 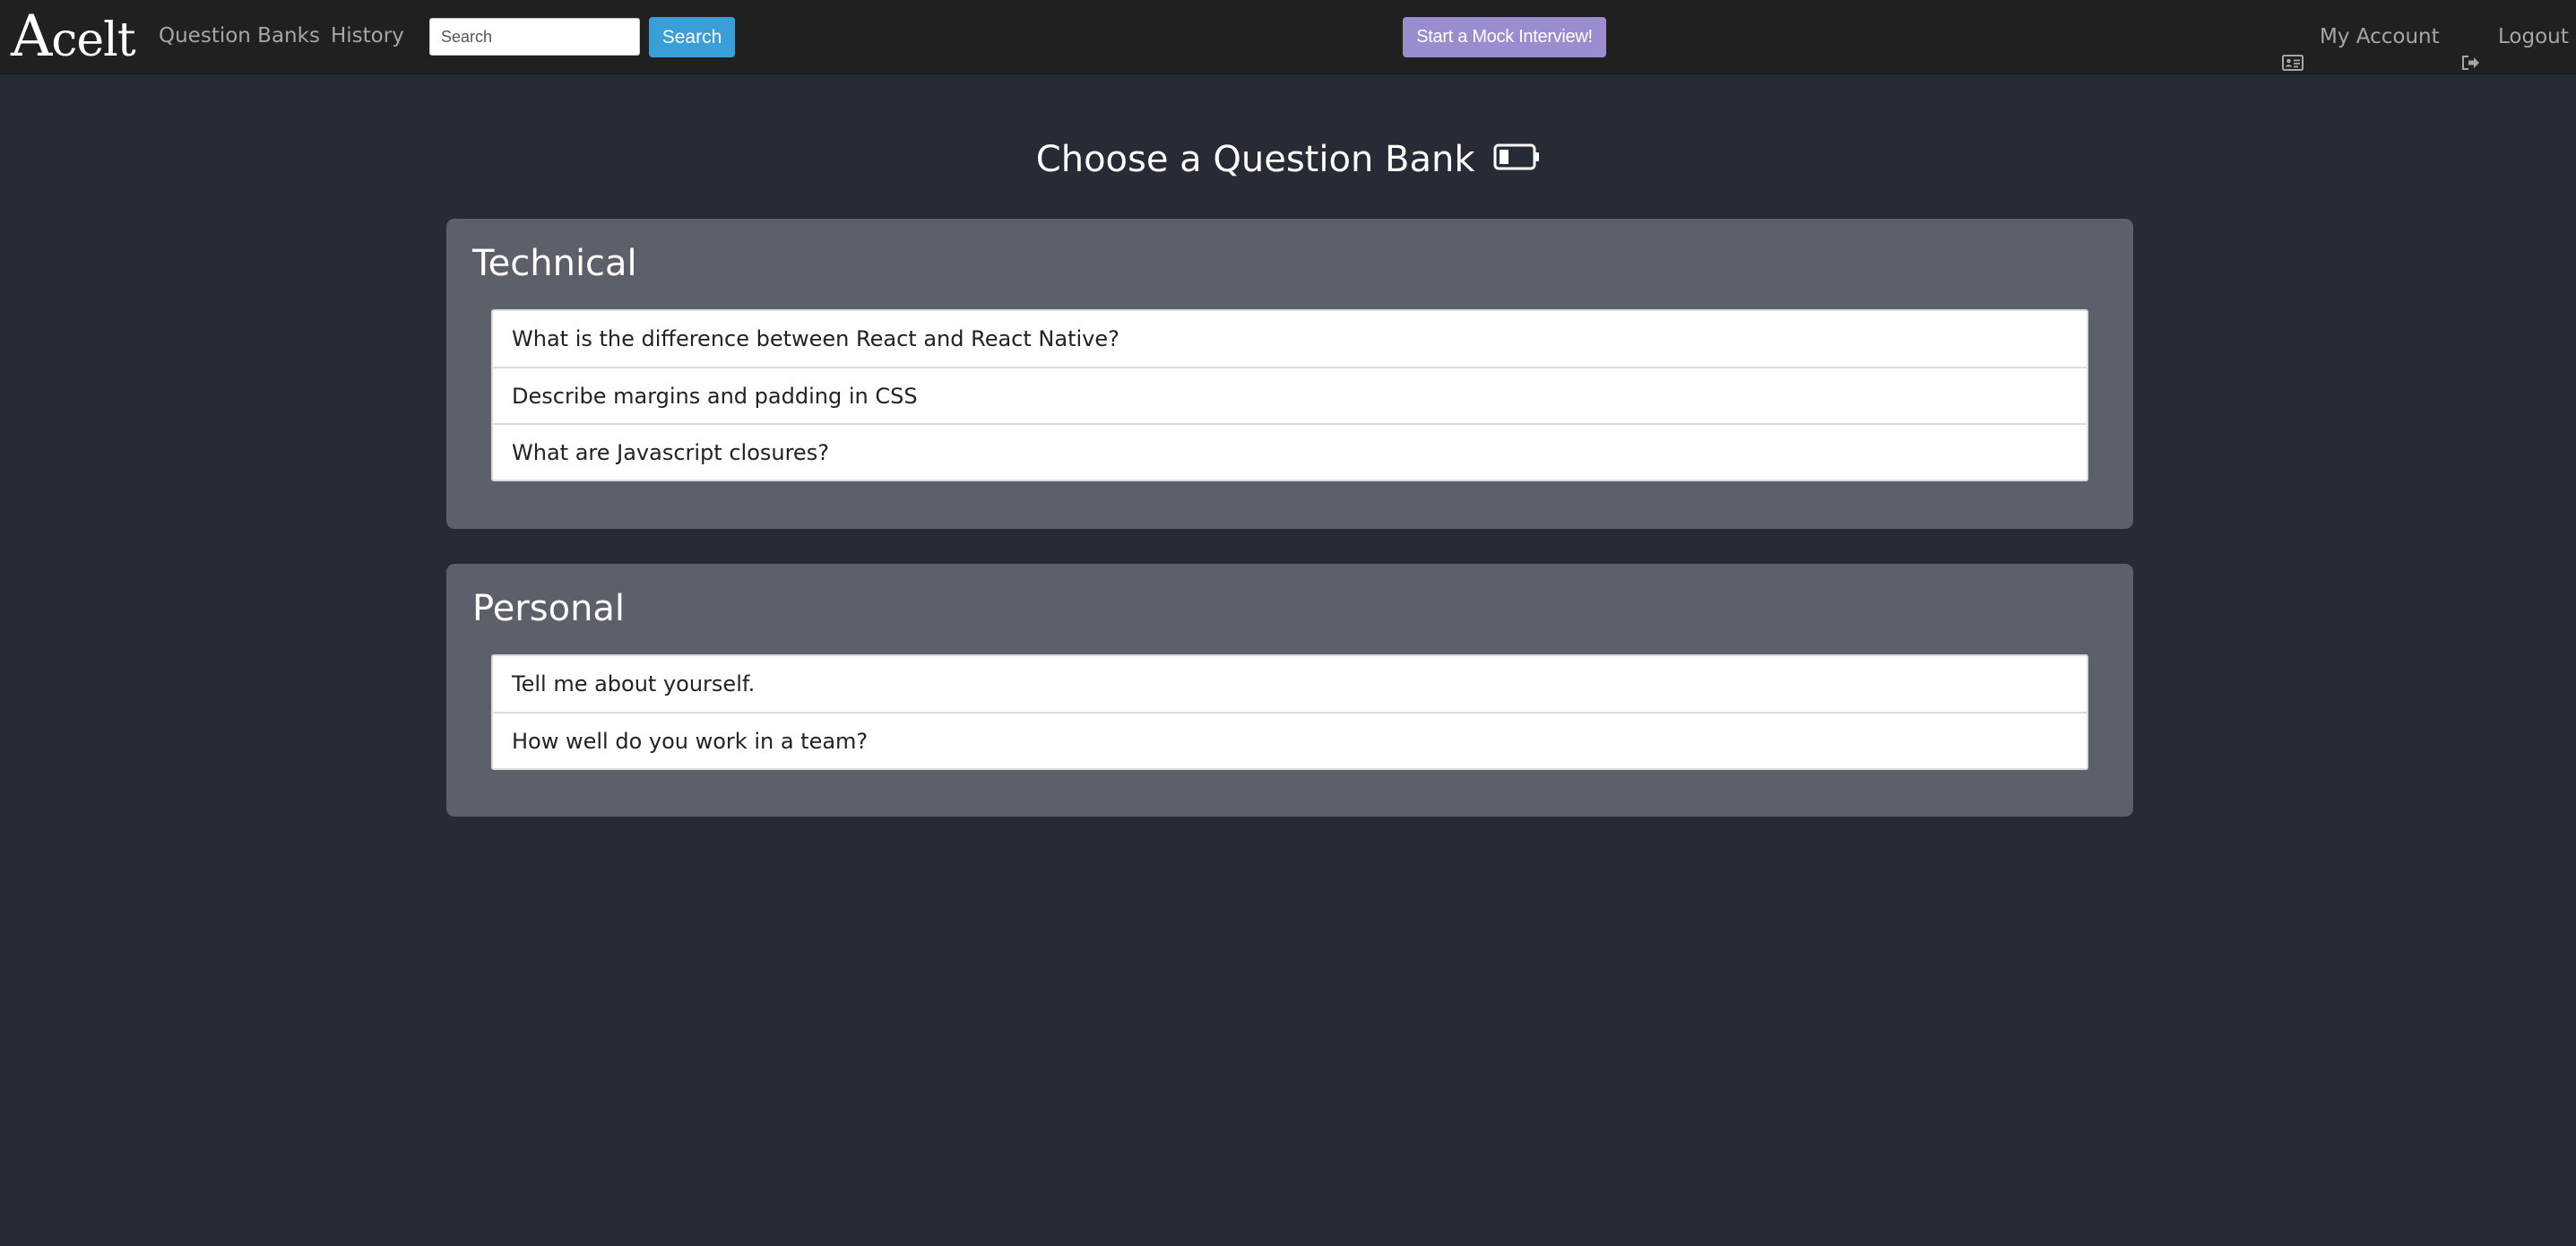 What do you see at coordinates (1516, 159) in the screenshot?
I see `battery-icon` at bounding box center [1516, 159].